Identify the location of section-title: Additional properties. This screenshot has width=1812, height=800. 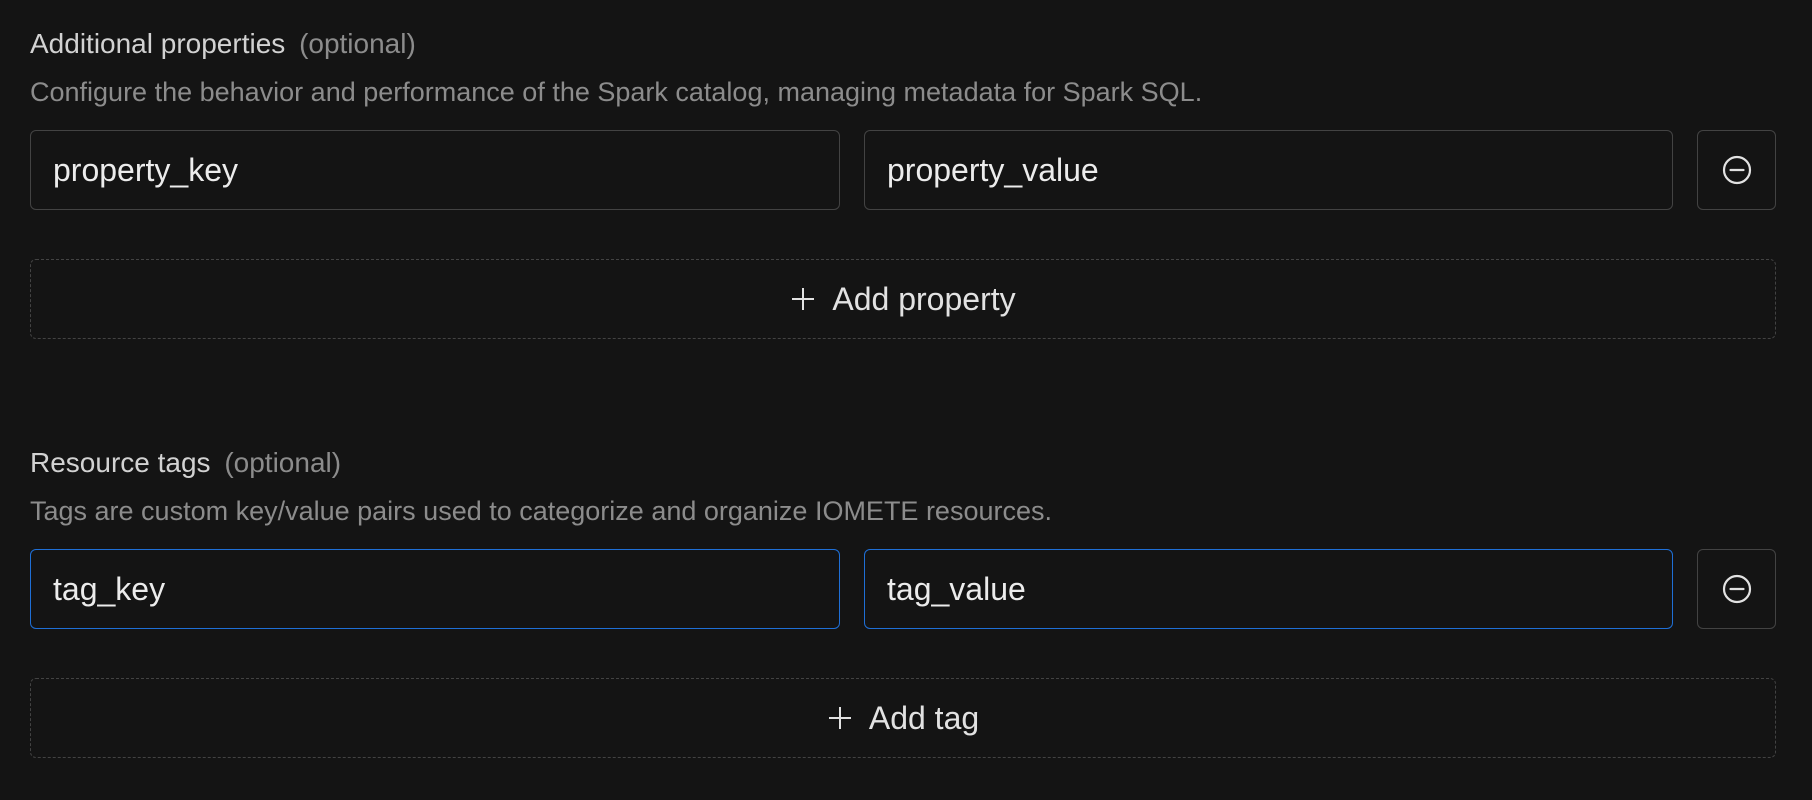
(158, 43).